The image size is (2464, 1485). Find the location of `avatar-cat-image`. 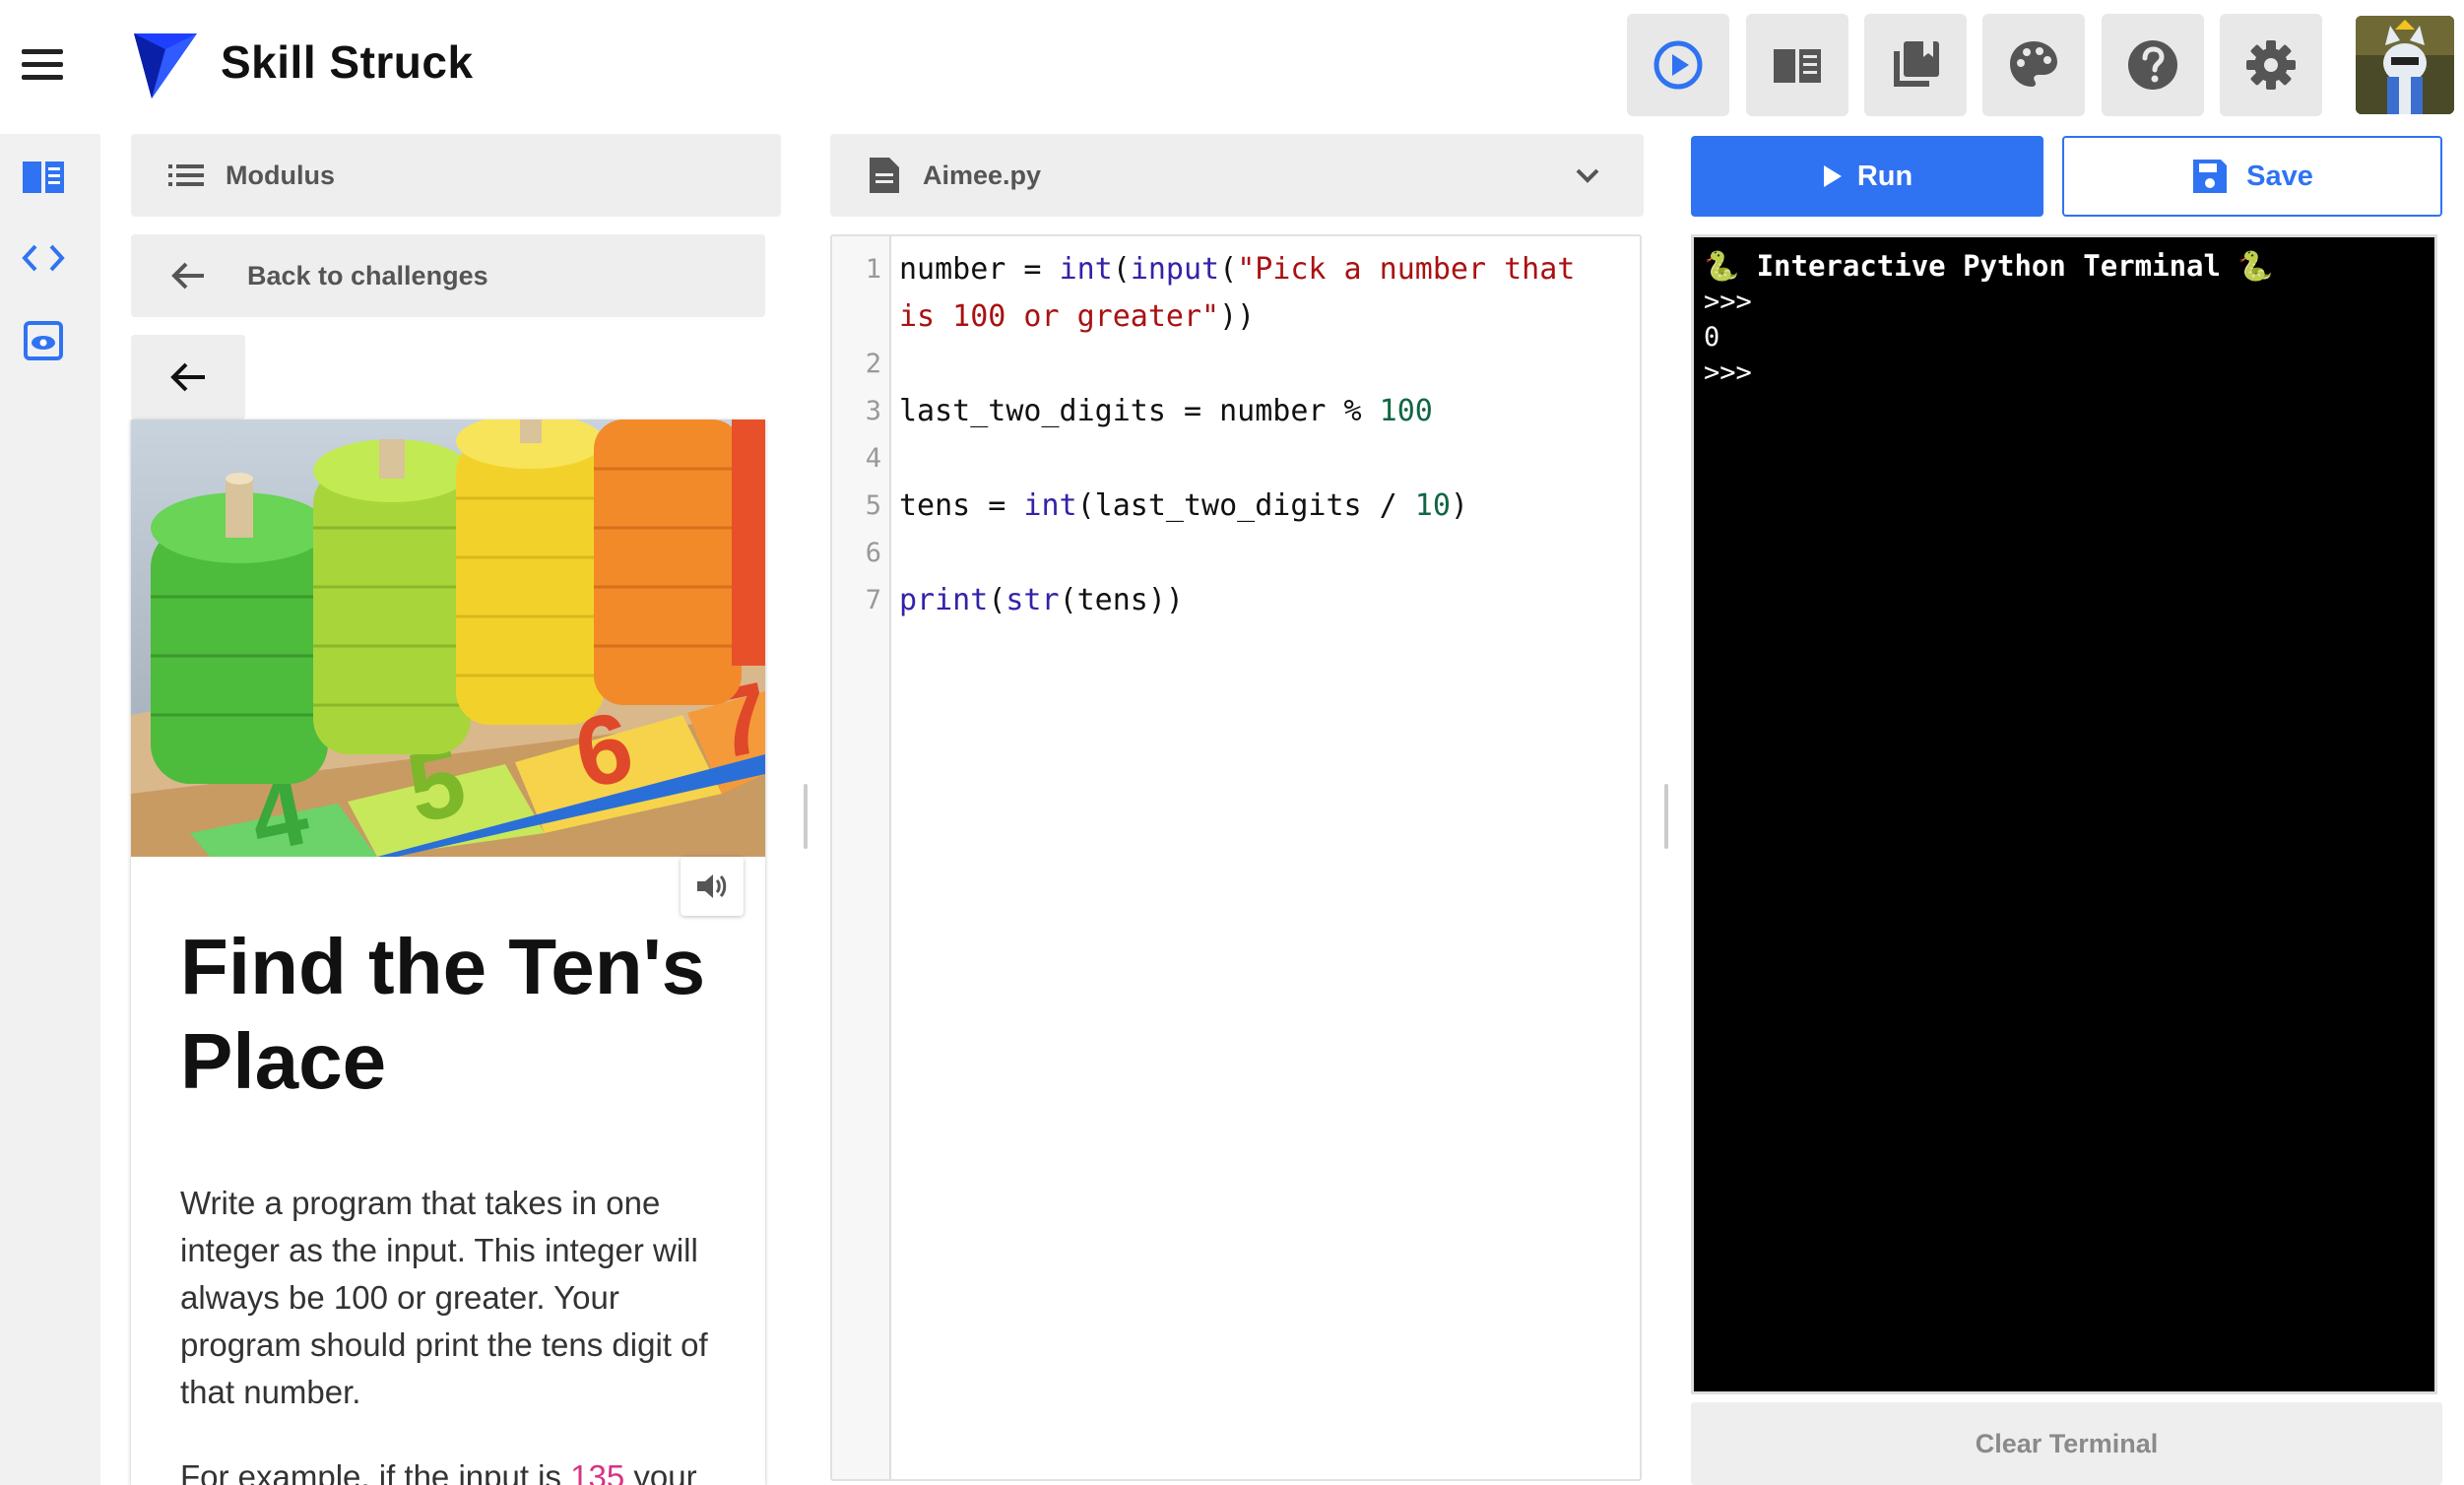

avatar-cat-image is located at coordinates (2405, 65).